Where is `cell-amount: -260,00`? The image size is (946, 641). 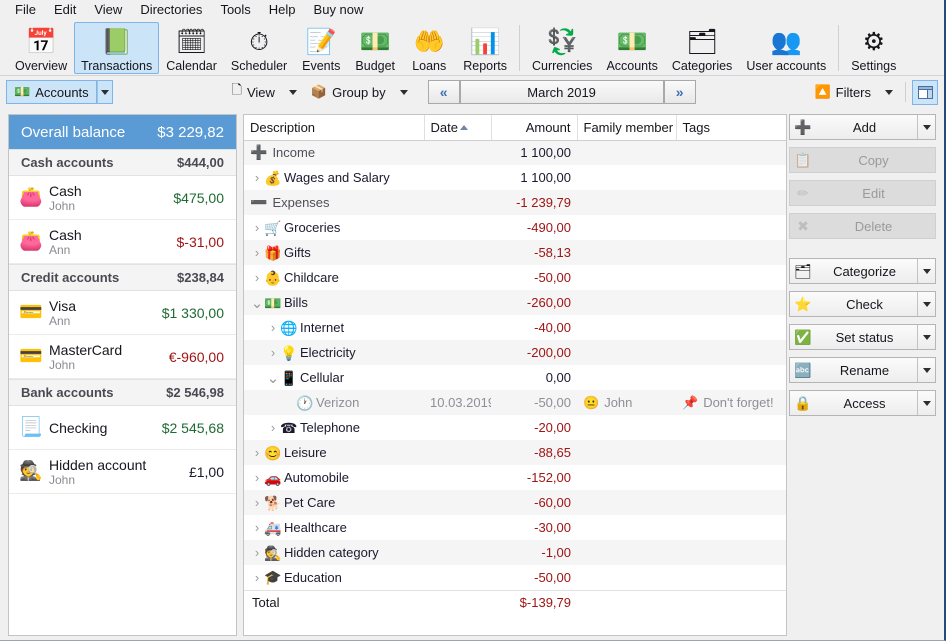 cell-amount: -260,00 is located at coordinates (534, 302).